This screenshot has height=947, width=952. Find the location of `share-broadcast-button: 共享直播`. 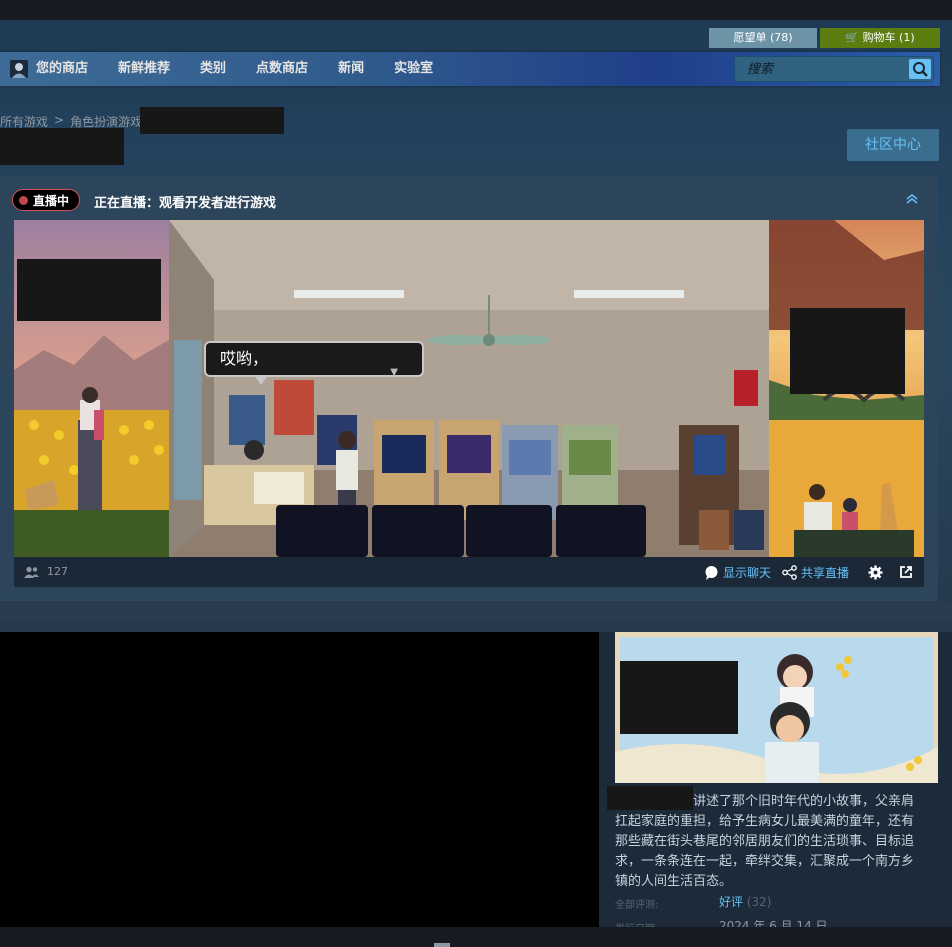

share-broadcast-button: 共享直播 is located at coordinates (815, 572).